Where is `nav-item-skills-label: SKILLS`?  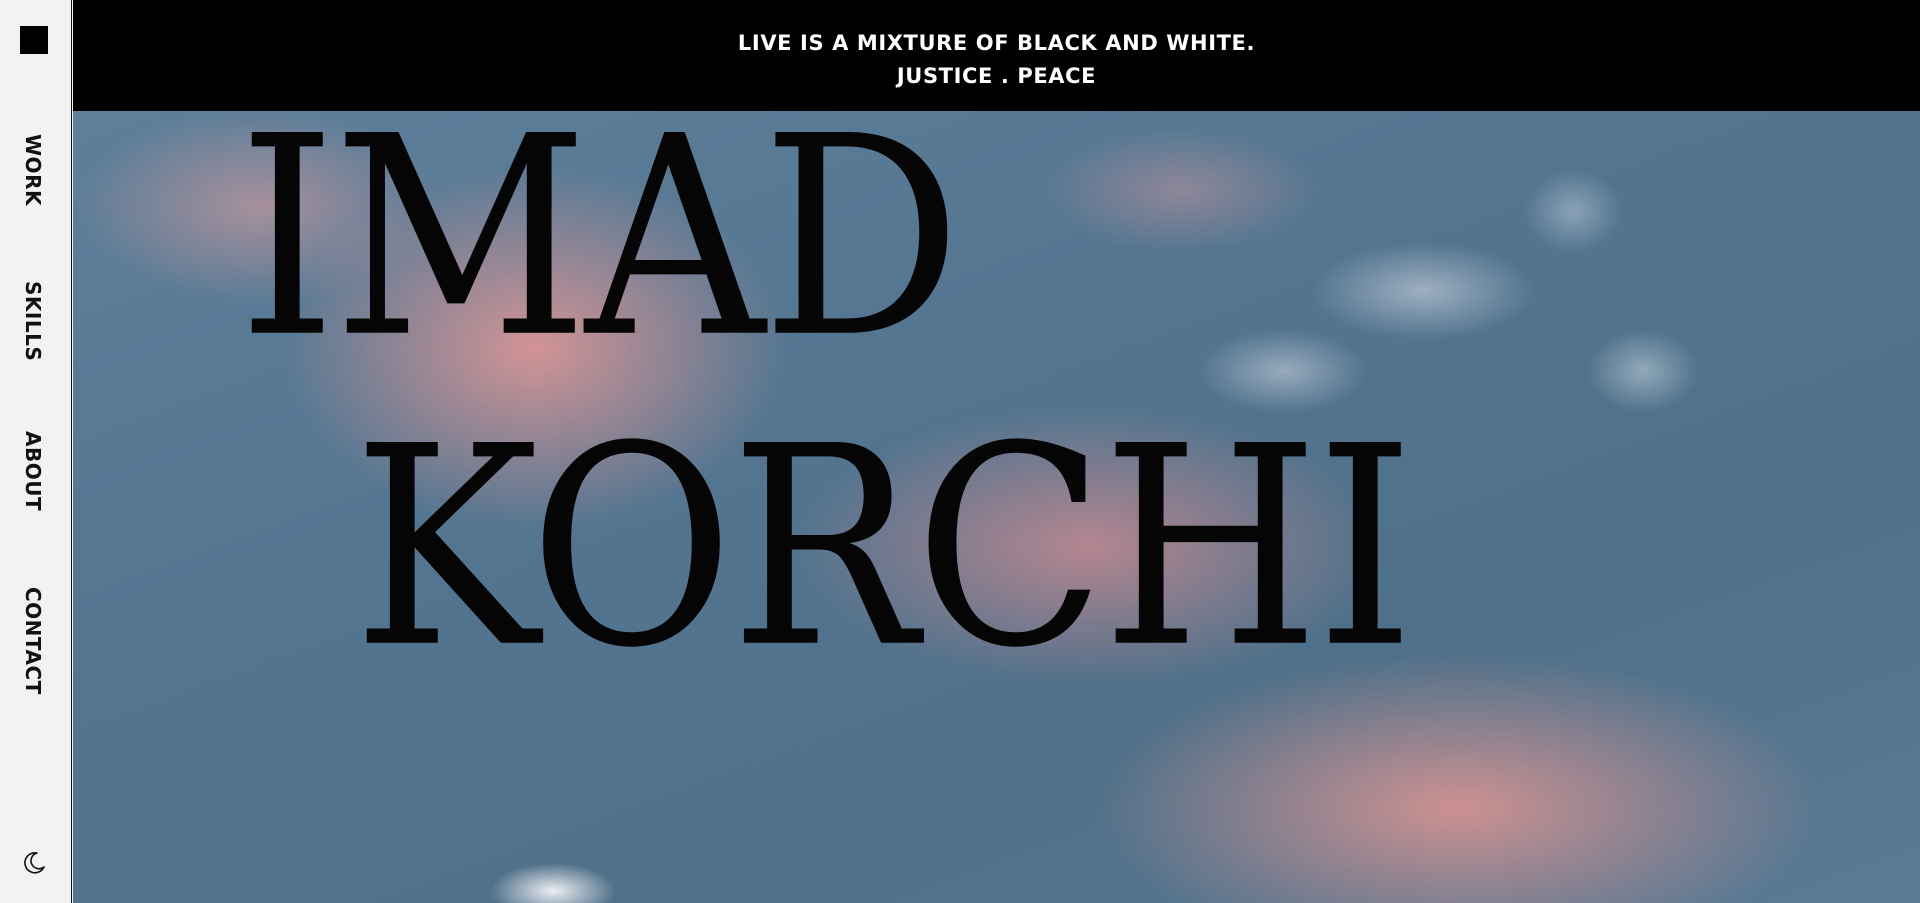
nav-item-skills-label: SKILLS is located at coordinates (33, 321).